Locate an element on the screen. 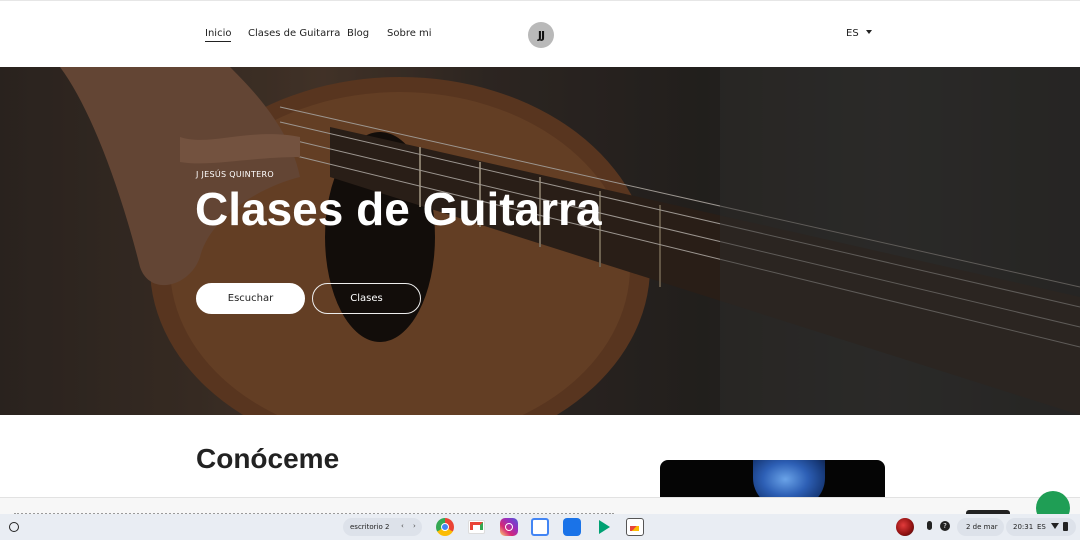 Image resolution: width=1080 pixels, height=540 pixels. language-selector: ES is located at coordinates (852, 33).